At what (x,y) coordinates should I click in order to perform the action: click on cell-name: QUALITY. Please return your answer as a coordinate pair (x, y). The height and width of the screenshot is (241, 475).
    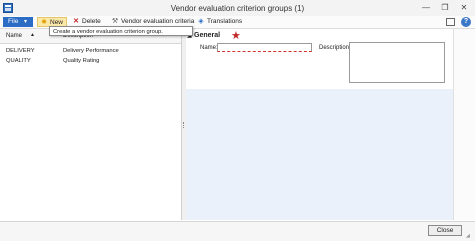
    Looking at the image, I should click on (18, 61).